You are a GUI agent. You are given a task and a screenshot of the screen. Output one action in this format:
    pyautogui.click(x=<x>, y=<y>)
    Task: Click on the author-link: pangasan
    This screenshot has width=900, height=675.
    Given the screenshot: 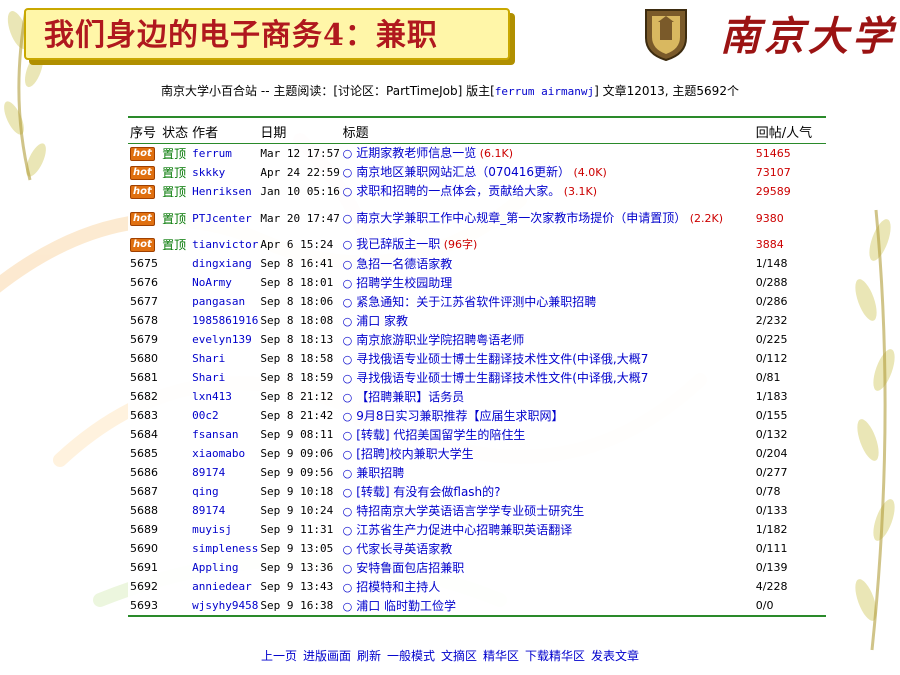 What is the action you would take?
    pyautogui.click(x=218, y=301)
    